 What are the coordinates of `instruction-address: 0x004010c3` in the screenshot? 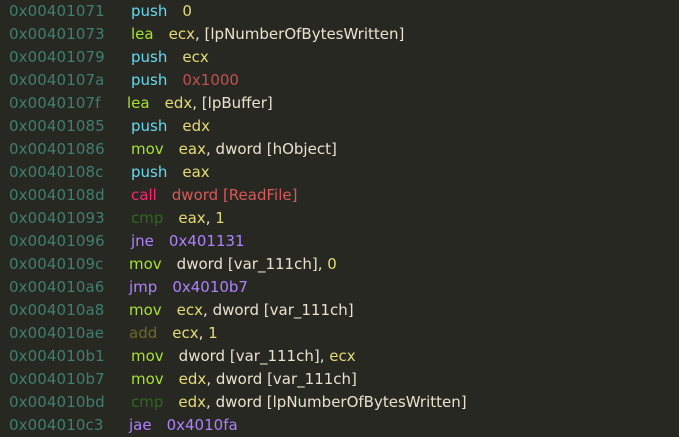 It's located at (56, 425).